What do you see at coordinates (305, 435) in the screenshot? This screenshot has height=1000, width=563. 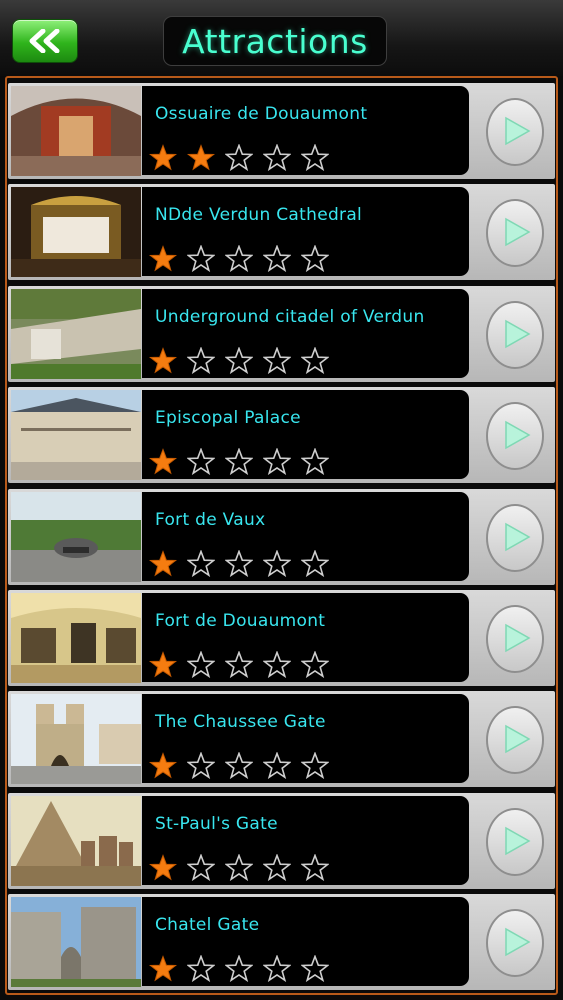 I see `attraction-info-panel: Episcopal Palace` at bounding box center [305, 435].